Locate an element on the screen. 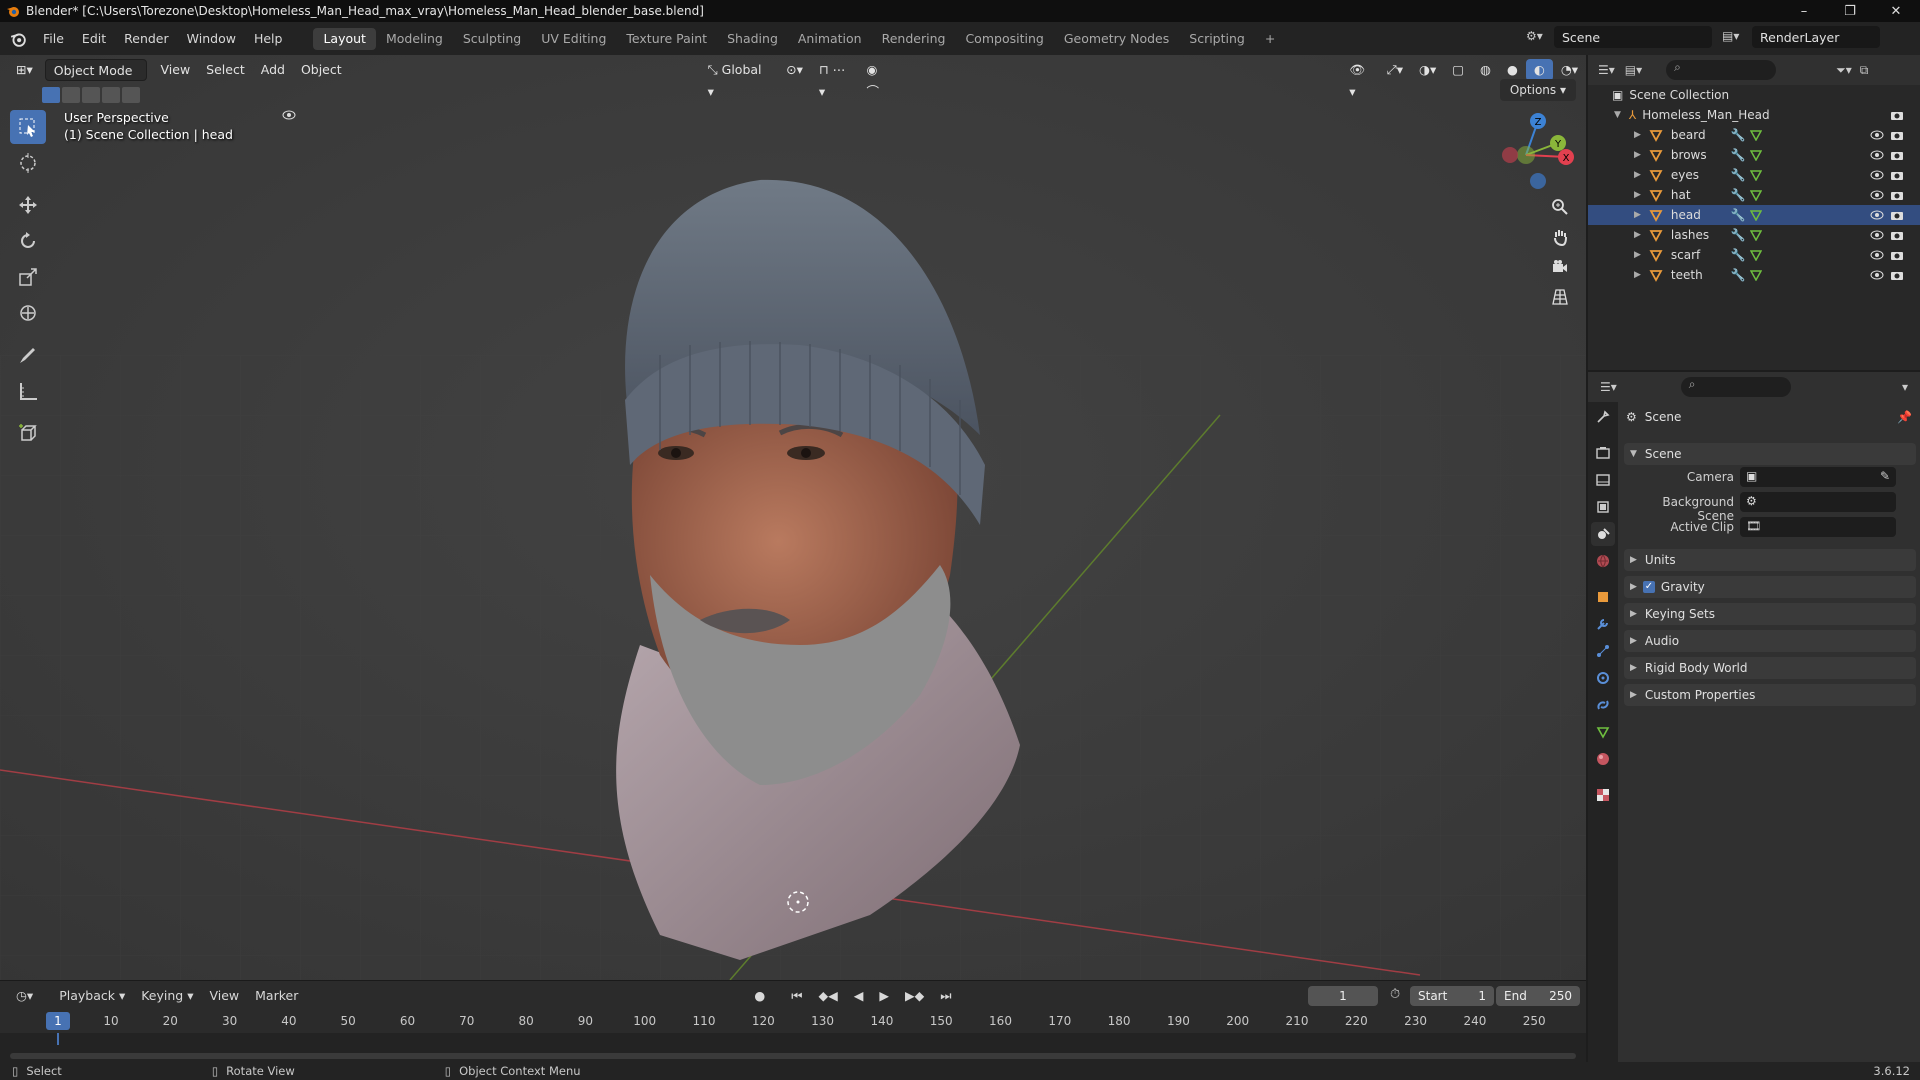 The image size is (1920, 1080). outliner-item-teeth: ▶ teeth 🔧 is located at coordinates (1754, 275).